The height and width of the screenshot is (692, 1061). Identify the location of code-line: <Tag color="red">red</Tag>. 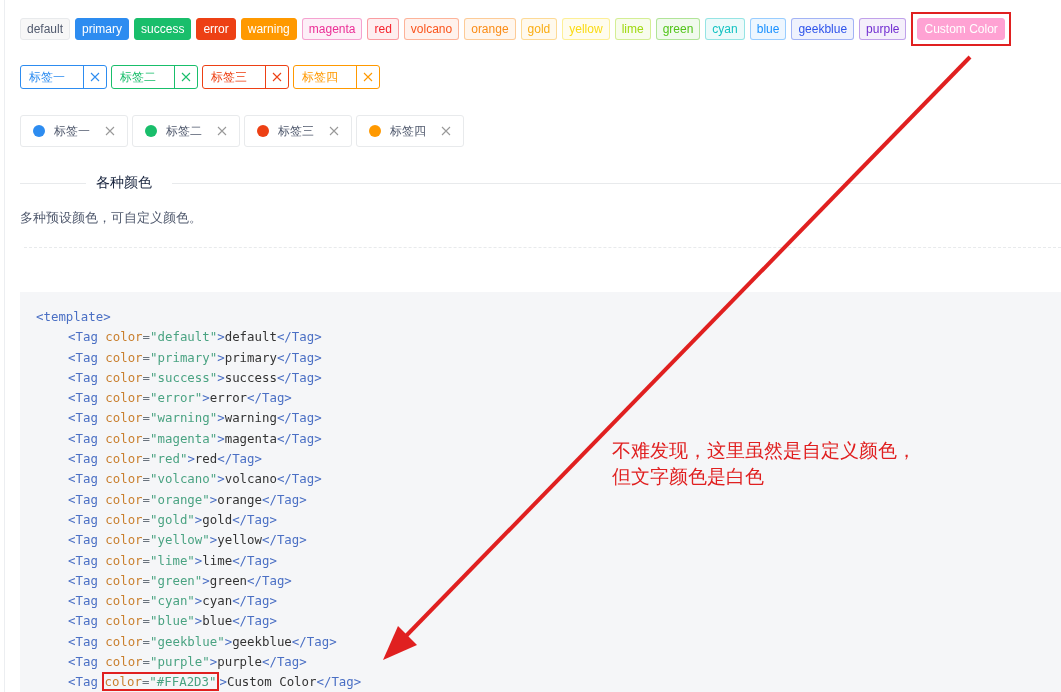
(164, 459).